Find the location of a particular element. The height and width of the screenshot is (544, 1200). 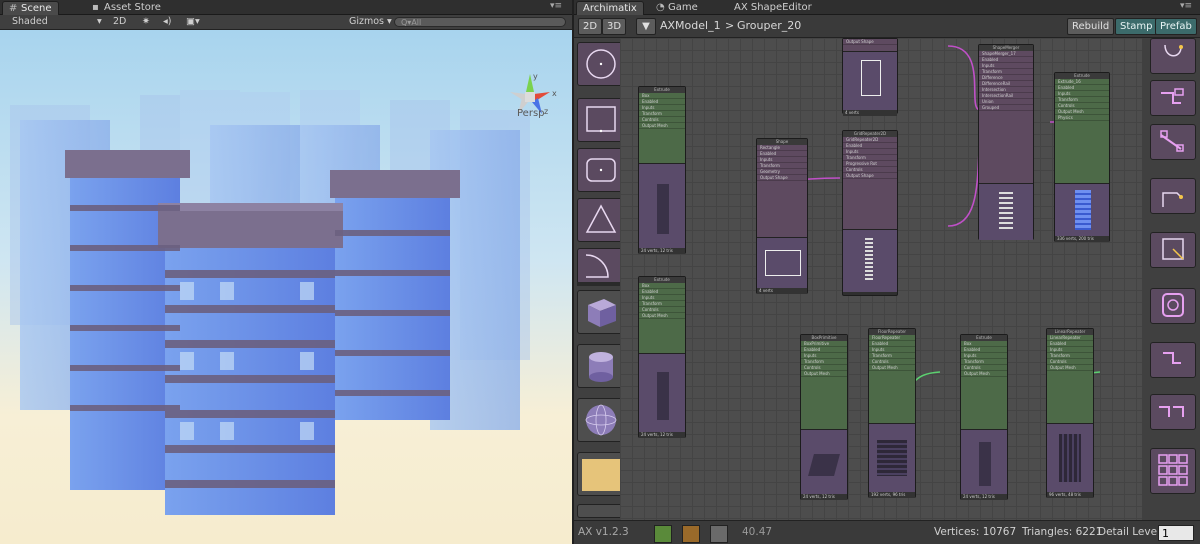

tab-game: ◔ Game is located at coordinates (677, 7).